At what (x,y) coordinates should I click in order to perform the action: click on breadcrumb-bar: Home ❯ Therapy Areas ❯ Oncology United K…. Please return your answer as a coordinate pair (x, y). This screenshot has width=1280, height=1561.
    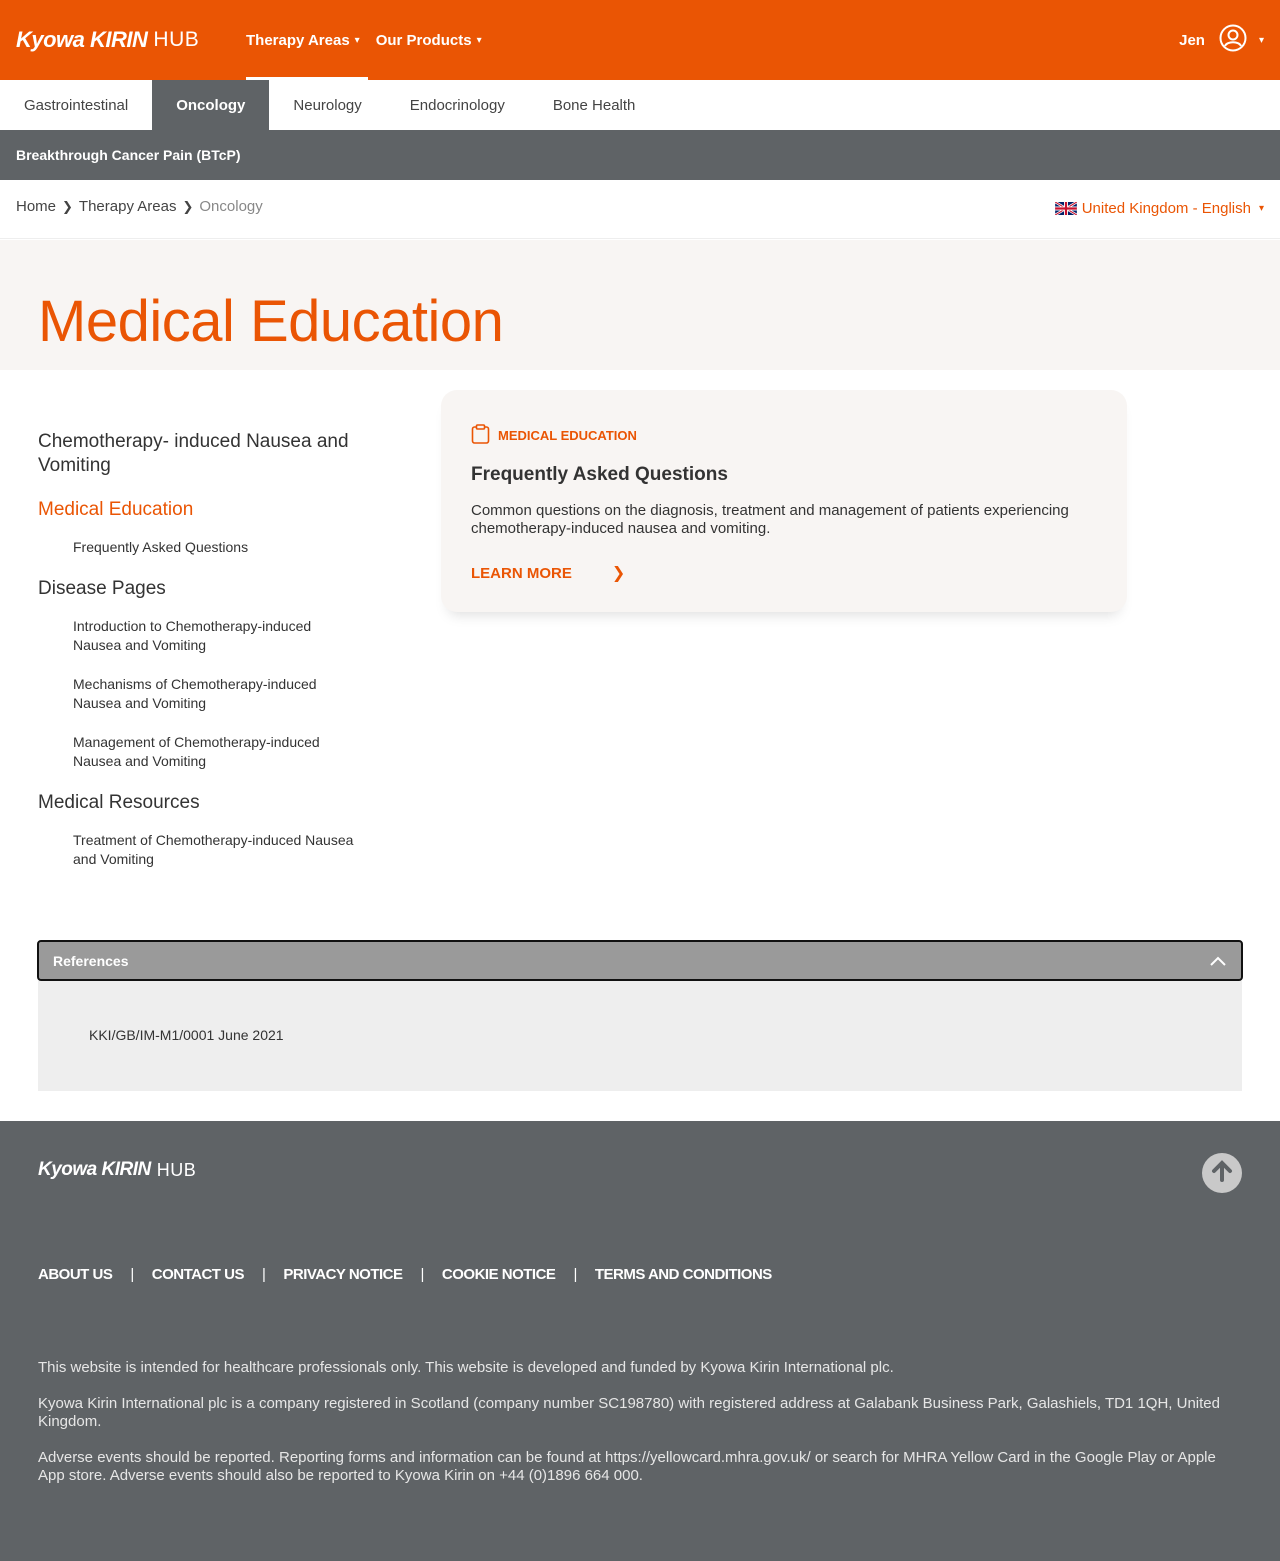
    Looking at the image, I should click on (640, 209).